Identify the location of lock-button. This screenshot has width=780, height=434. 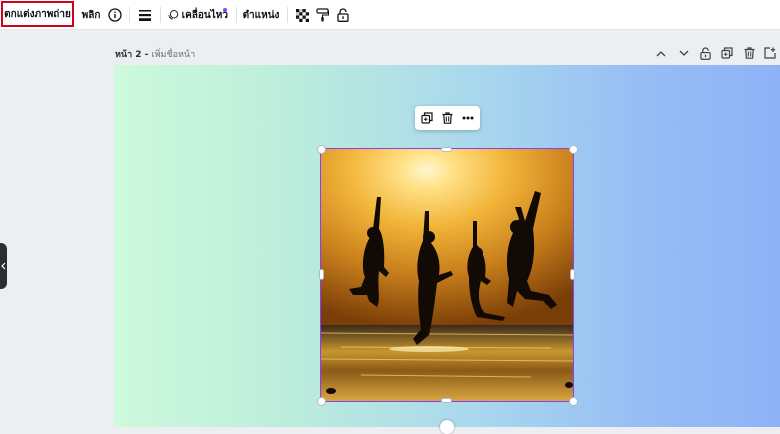
(343, 15).